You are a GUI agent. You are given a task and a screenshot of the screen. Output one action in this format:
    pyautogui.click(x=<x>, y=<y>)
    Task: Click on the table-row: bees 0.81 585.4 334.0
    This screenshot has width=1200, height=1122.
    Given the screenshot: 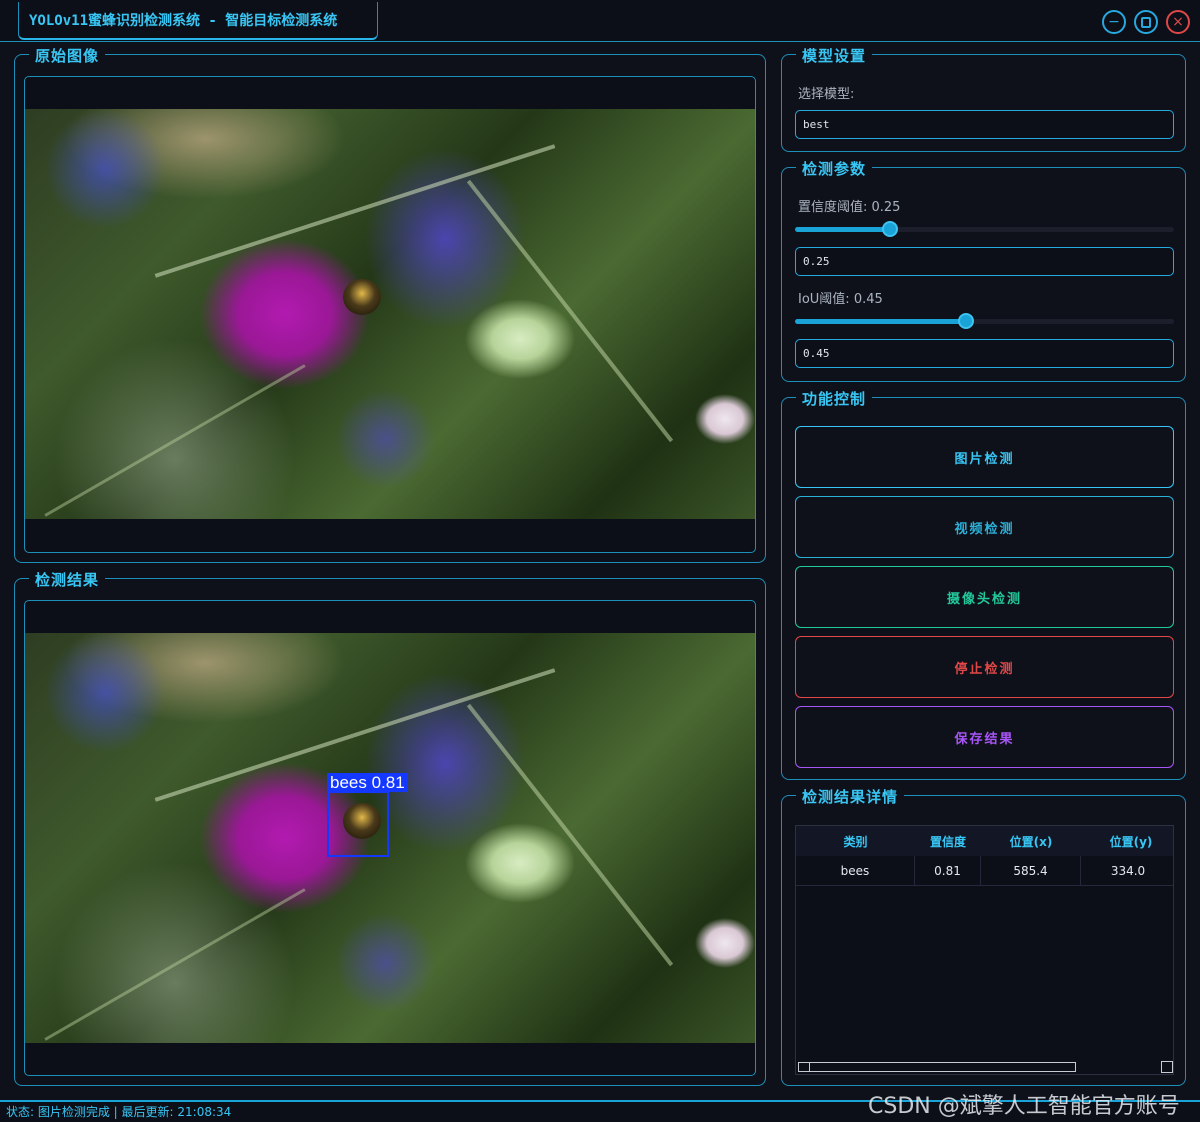 What is the action you would take?
    pyautogui.click(x=984, y=871)
    